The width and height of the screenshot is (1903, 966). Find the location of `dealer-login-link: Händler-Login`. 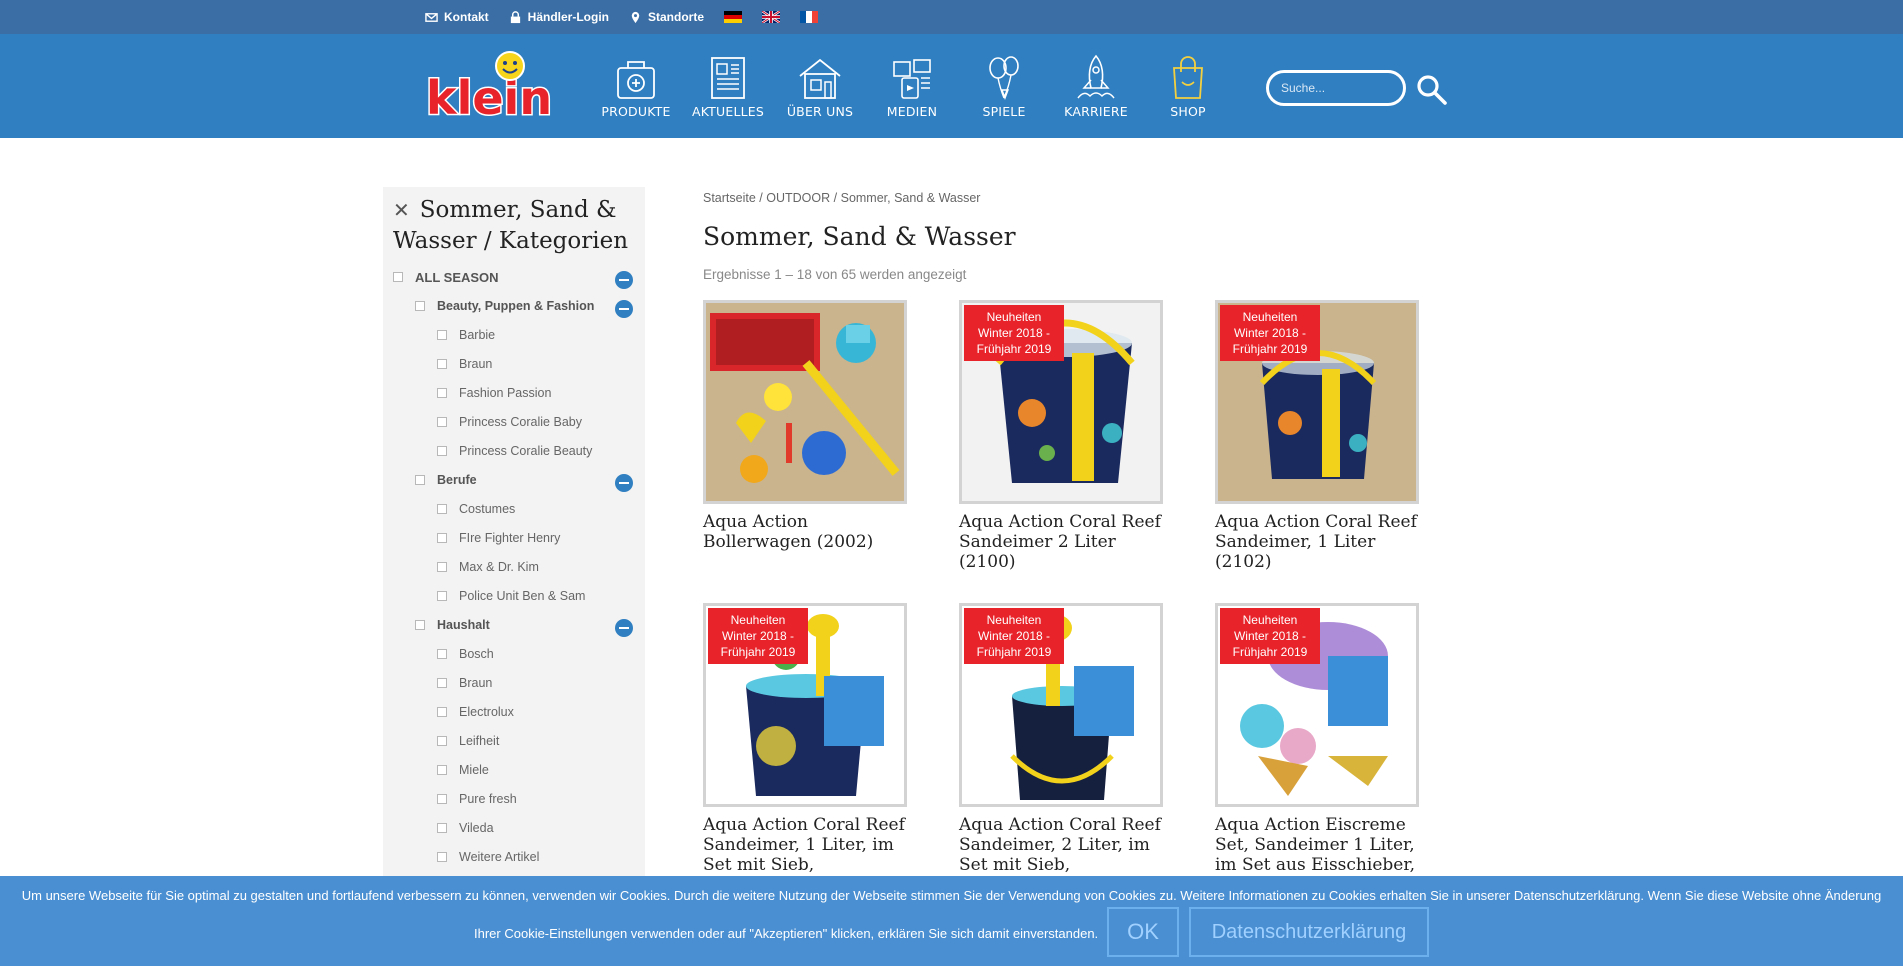

dealer-login-link: Händler-Login is located at coordinates (559, 17).